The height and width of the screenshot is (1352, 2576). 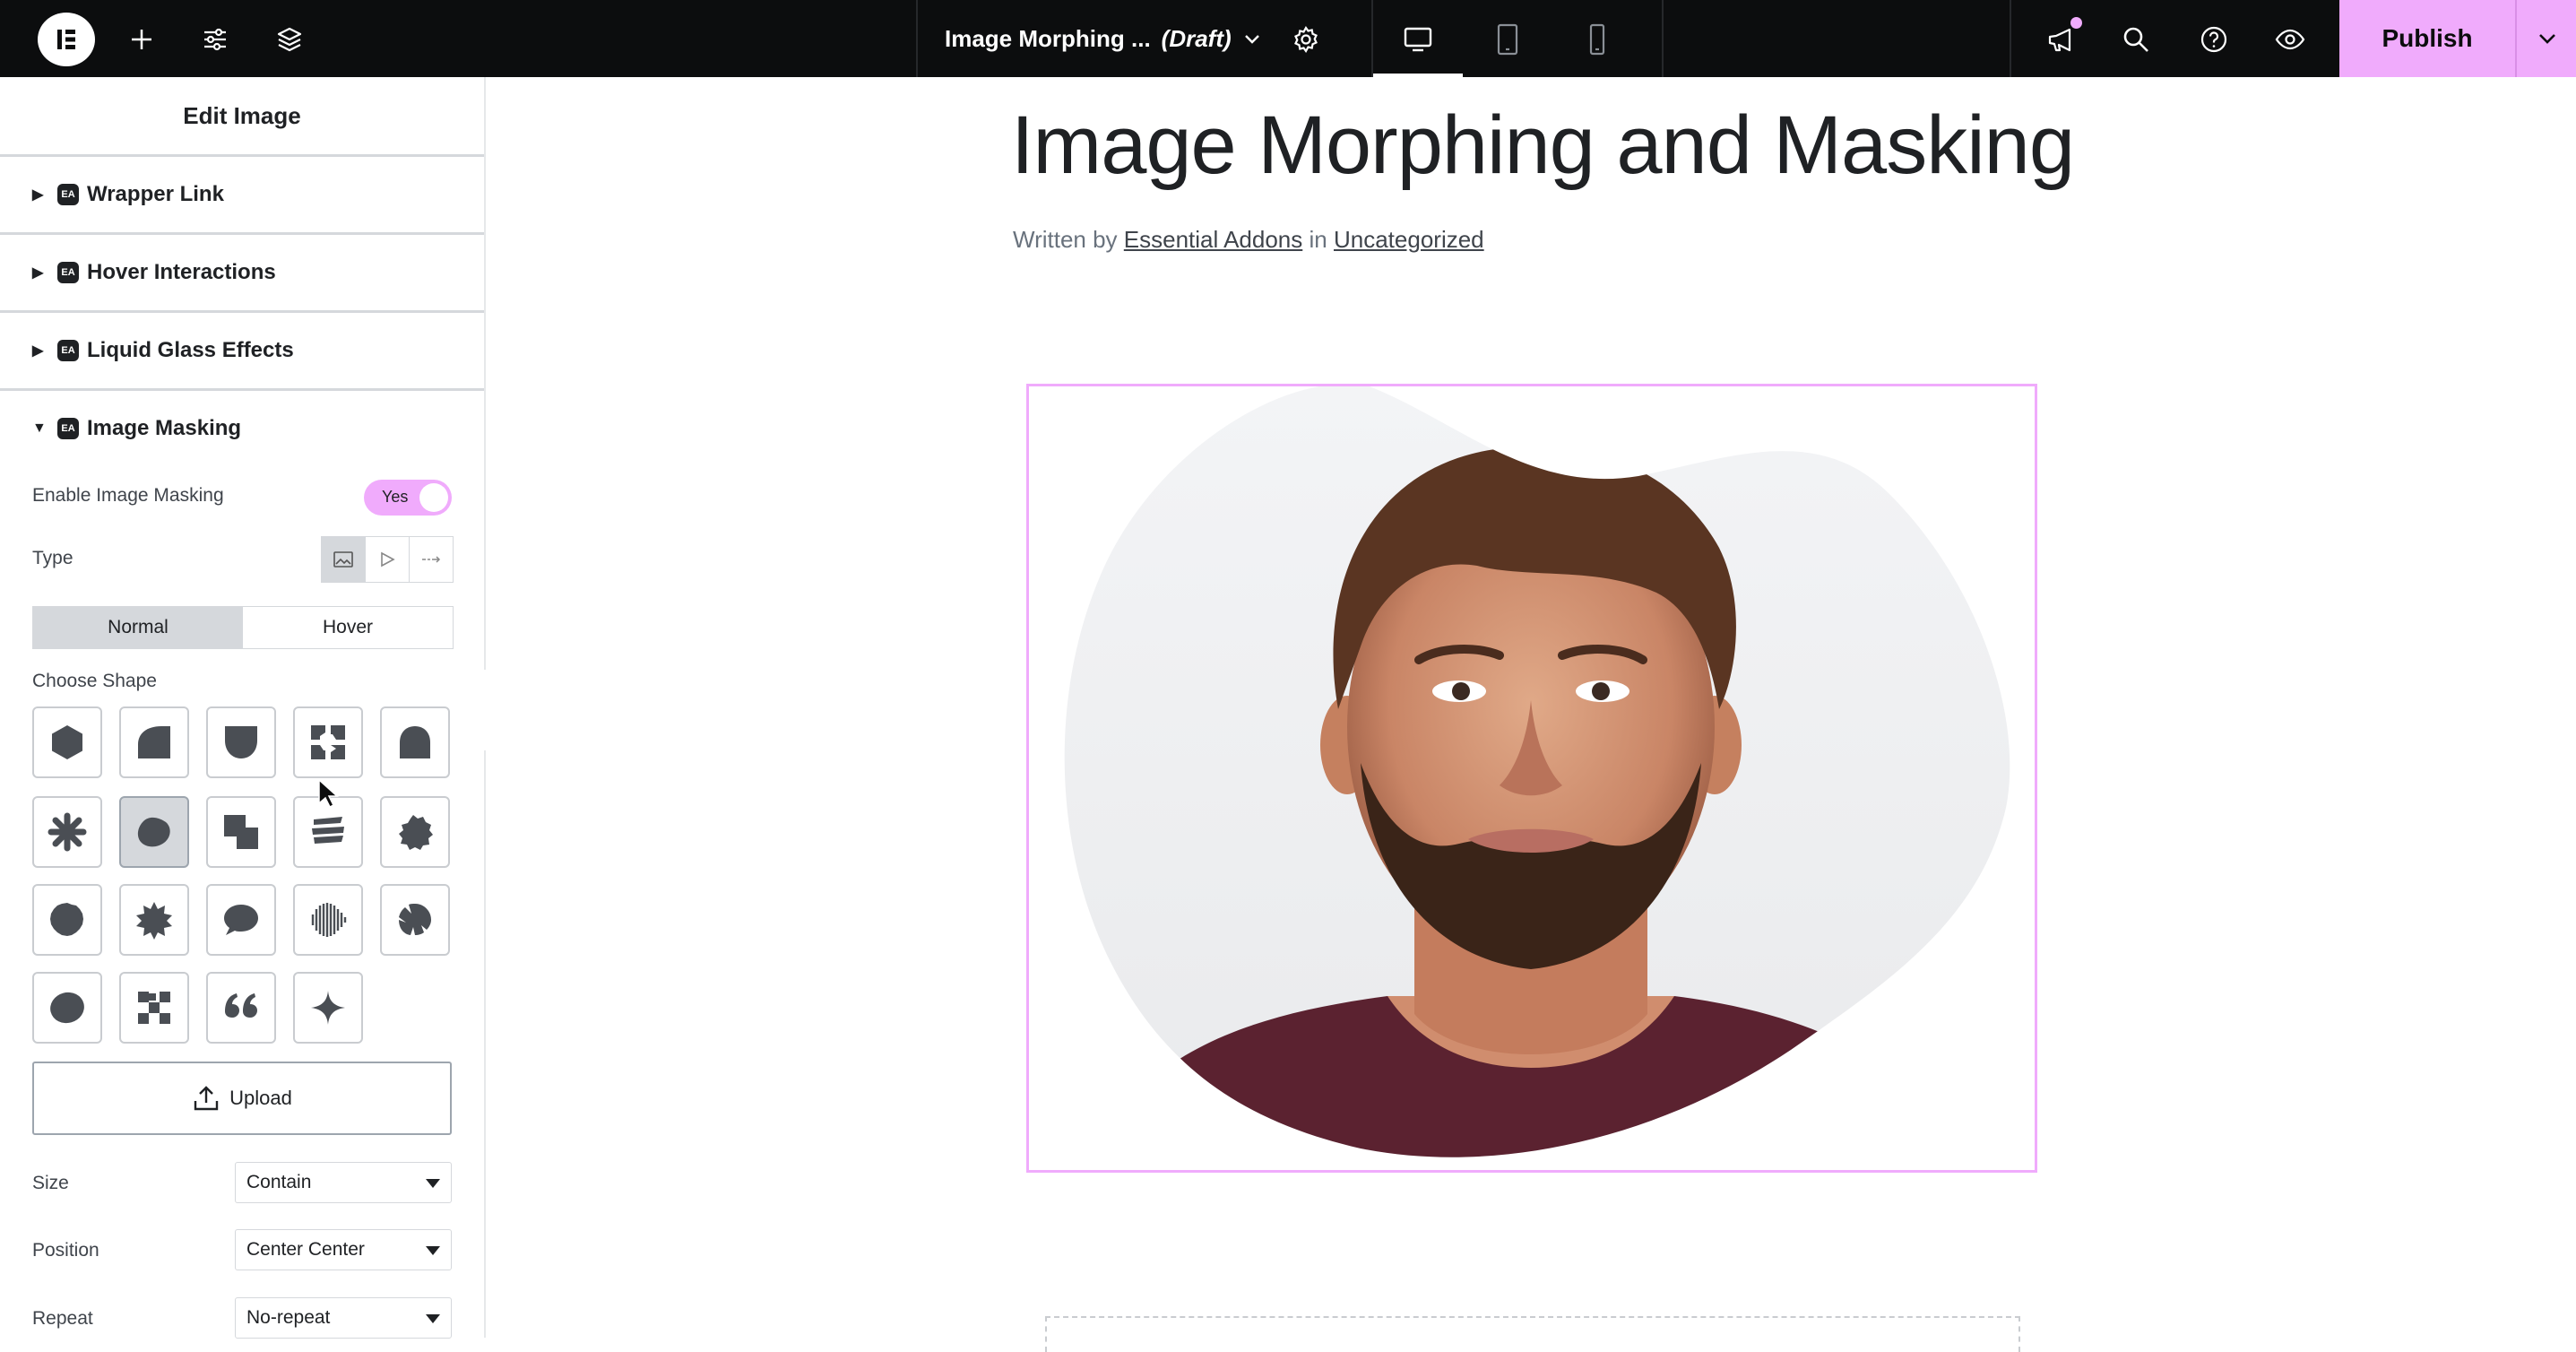 I want to click on section-label: Image Masking, so click(x=164, y=428).